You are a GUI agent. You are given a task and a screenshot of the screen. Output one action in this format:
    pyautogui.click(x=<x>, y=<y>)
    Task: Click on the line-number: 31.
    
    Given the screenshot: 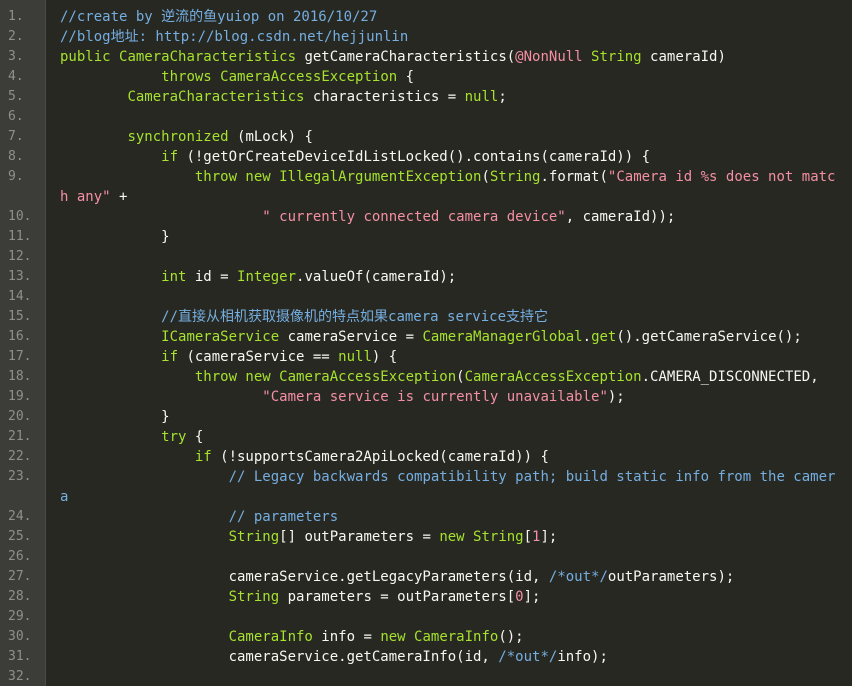 What is the action you would take?
    pyautogui.click(x=20, y=656)
    